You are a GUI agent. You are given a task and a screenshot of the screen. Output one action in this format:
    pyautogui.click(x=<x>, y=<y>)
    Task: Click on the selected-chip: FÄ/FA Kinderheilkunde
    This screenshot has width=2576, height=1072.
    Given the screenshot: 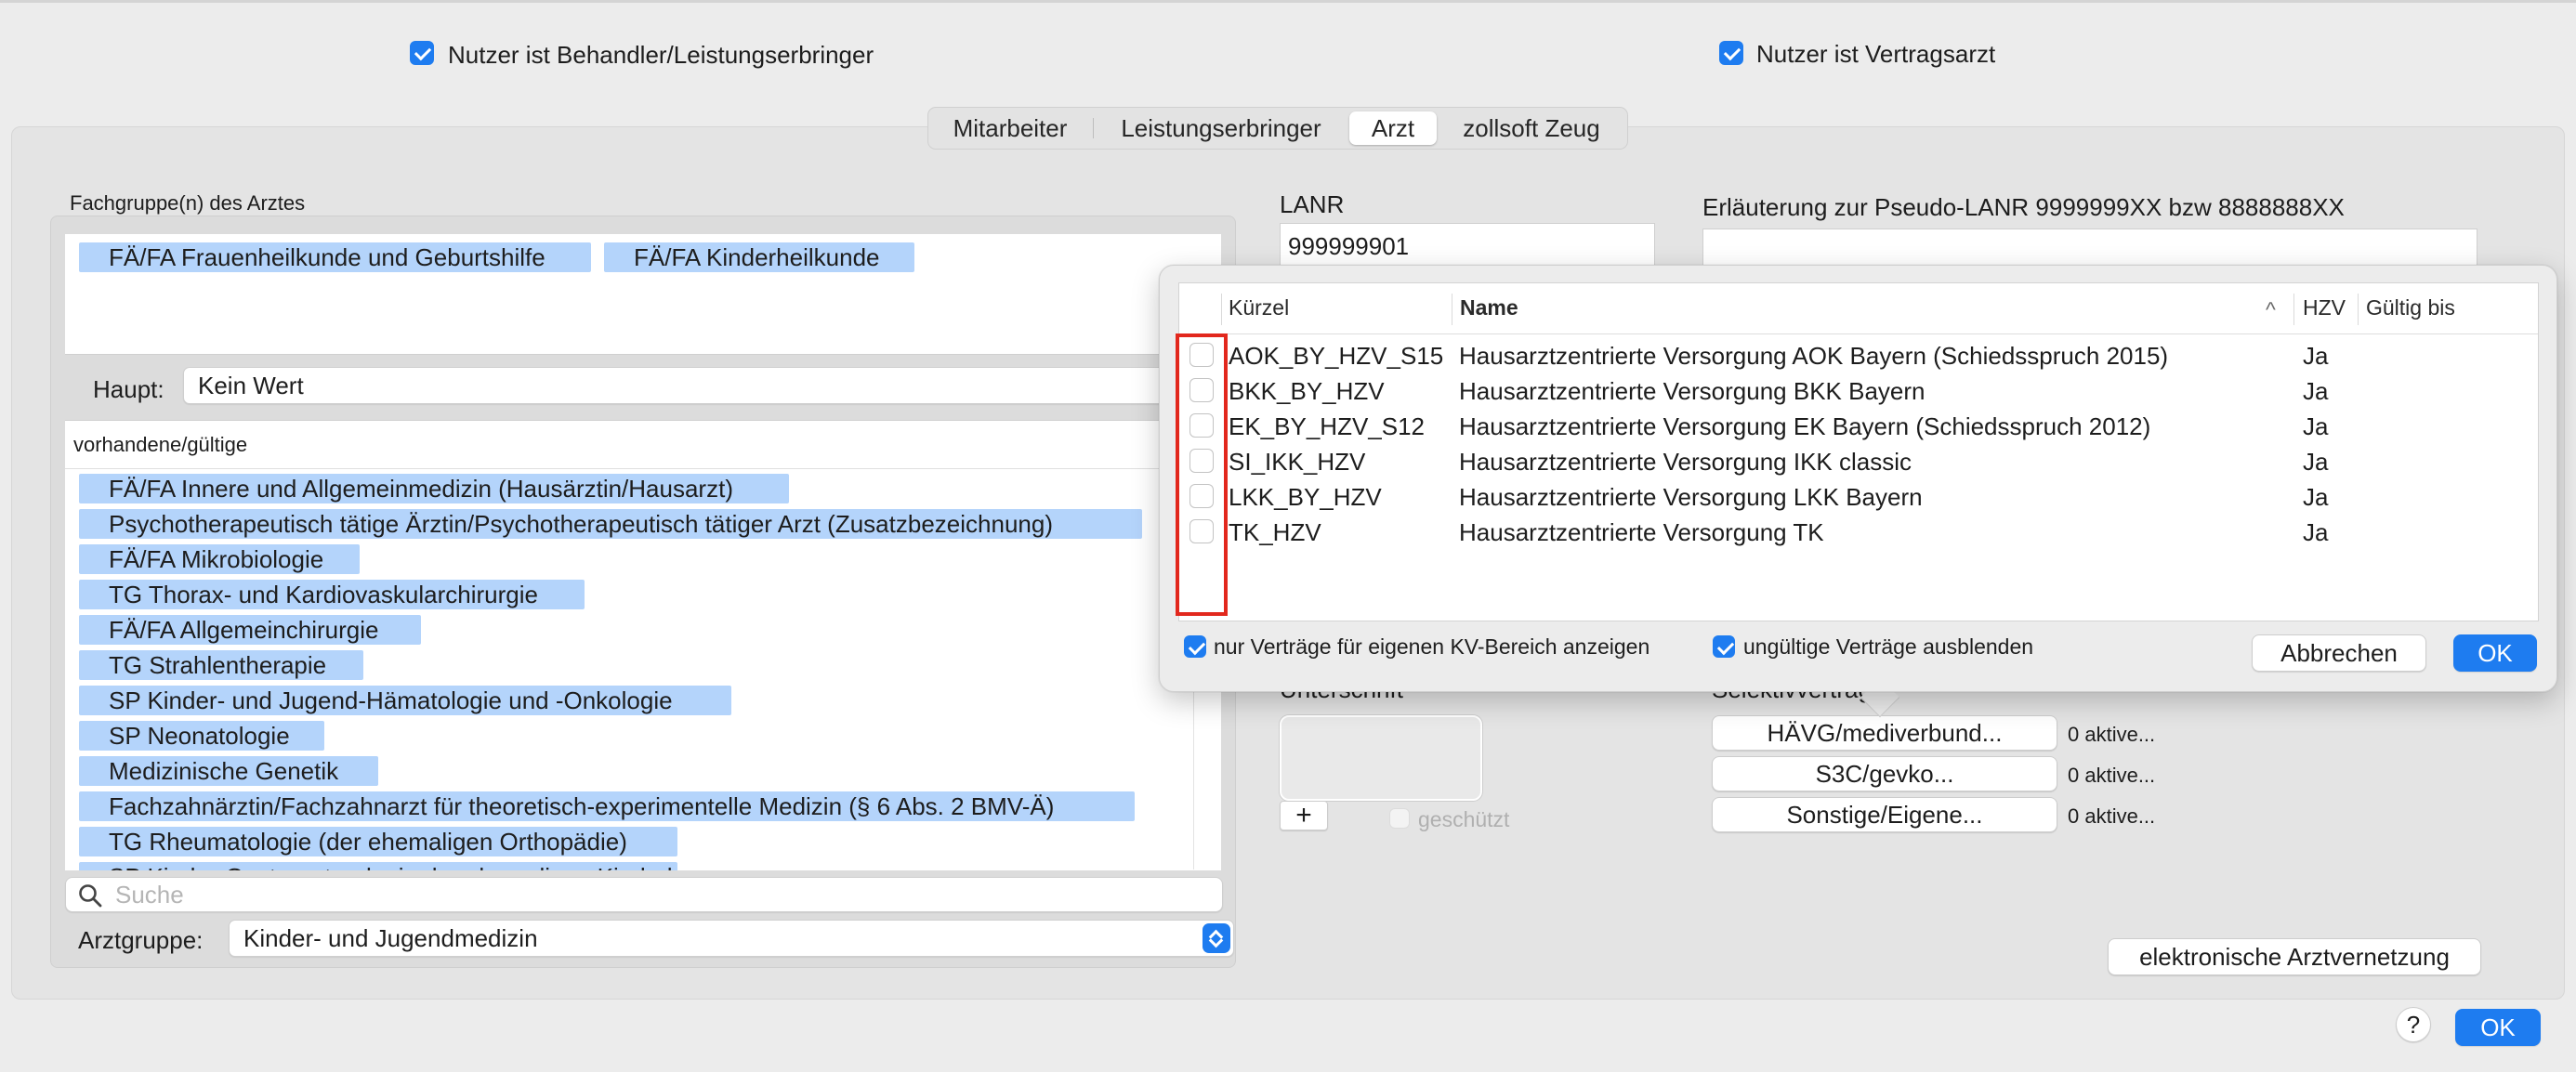 What is the action you would take?
    pyautogui.click(x=759, y=257)
    